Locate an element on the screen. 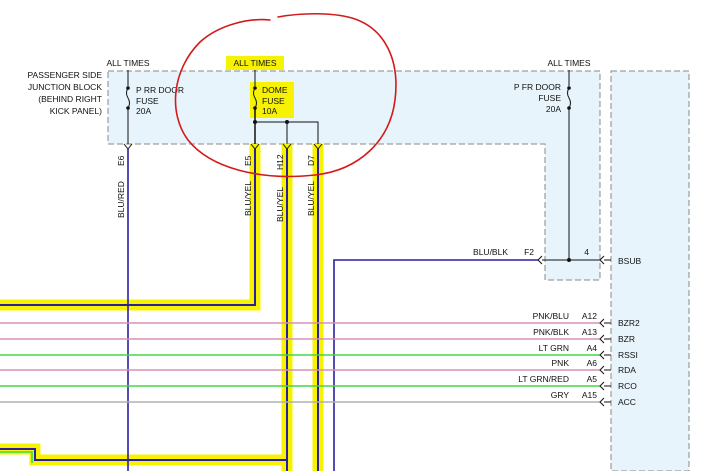 The width and height of the screenshot is (702, 471). hwire-connector-name: ACC is located at coordinates (627, 402).